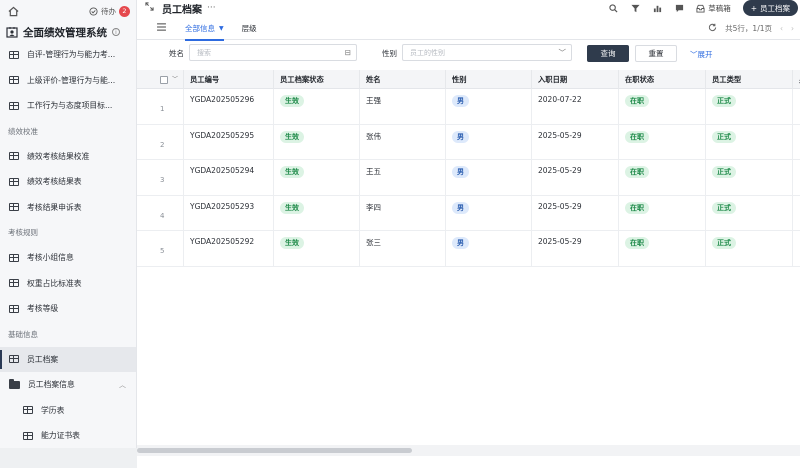 This screenshot has height=468, width=800. I want to click on prev-page-icon: ‹, so click(781, 28).